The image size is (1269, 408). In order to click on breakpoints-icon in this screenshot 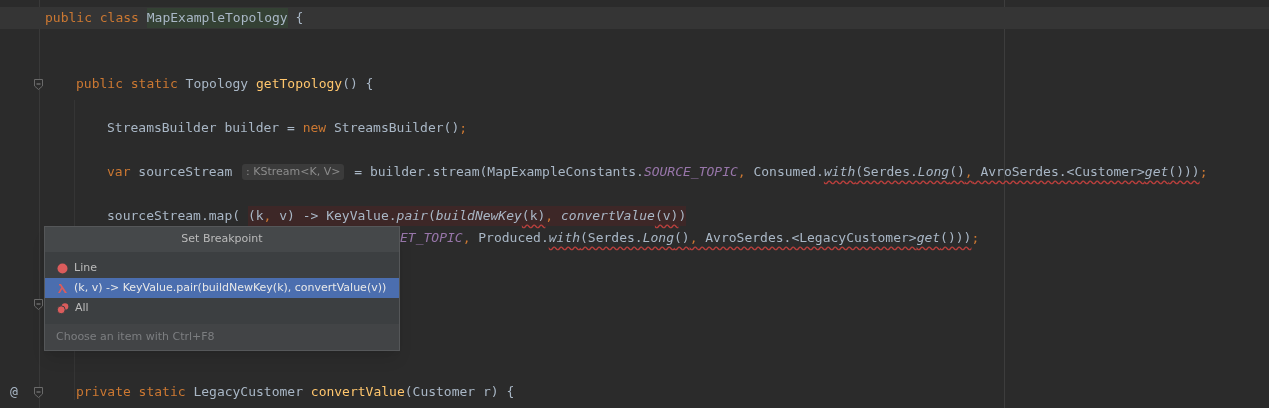, I will do `click(63, 308)`.